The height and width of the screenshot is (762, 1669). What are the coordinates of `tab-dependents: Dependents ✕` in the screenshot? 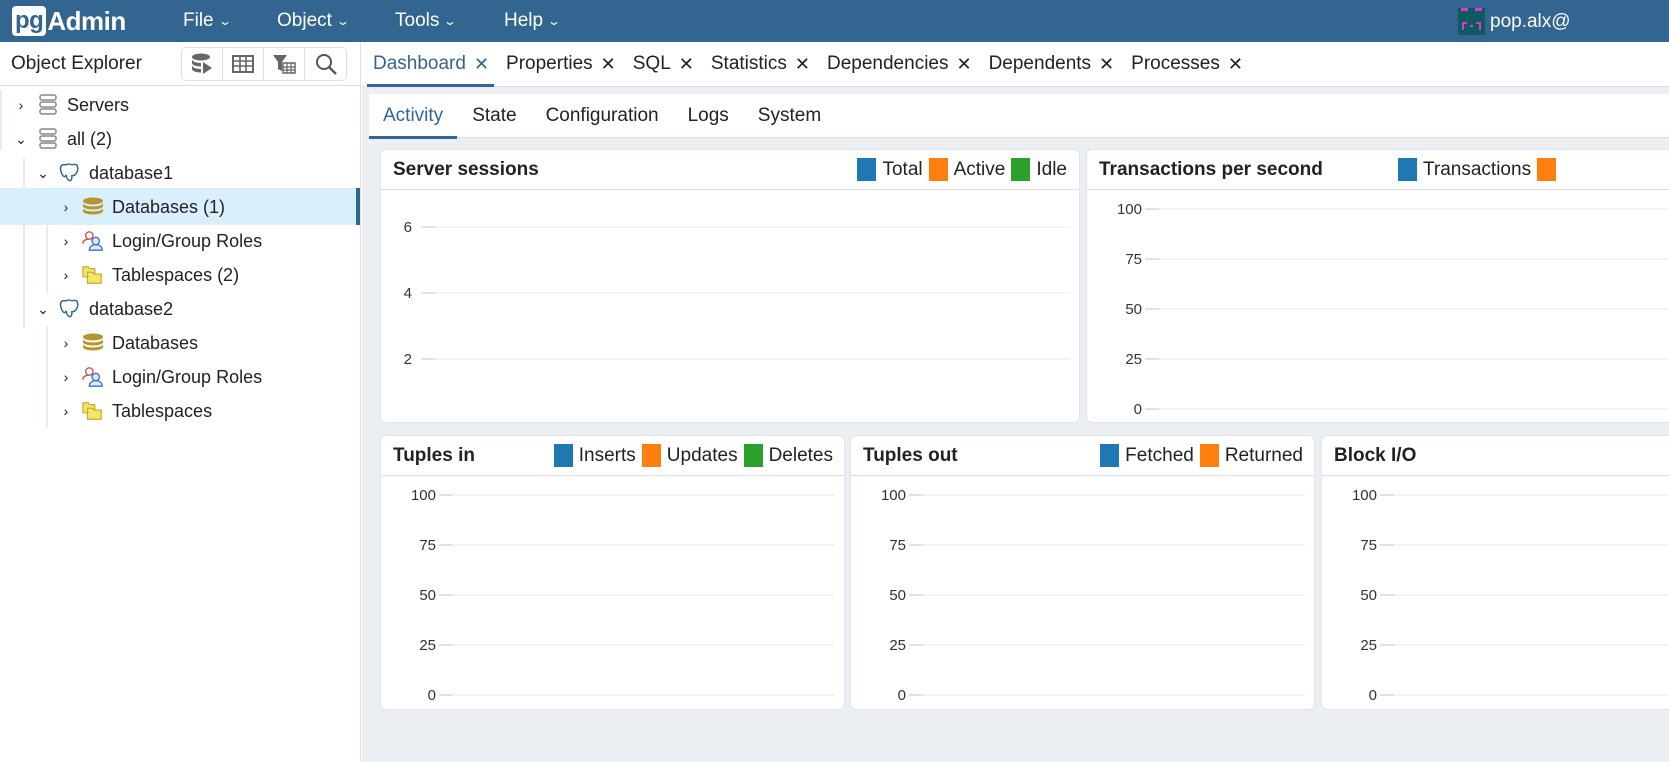 It's located at (1052, 64).